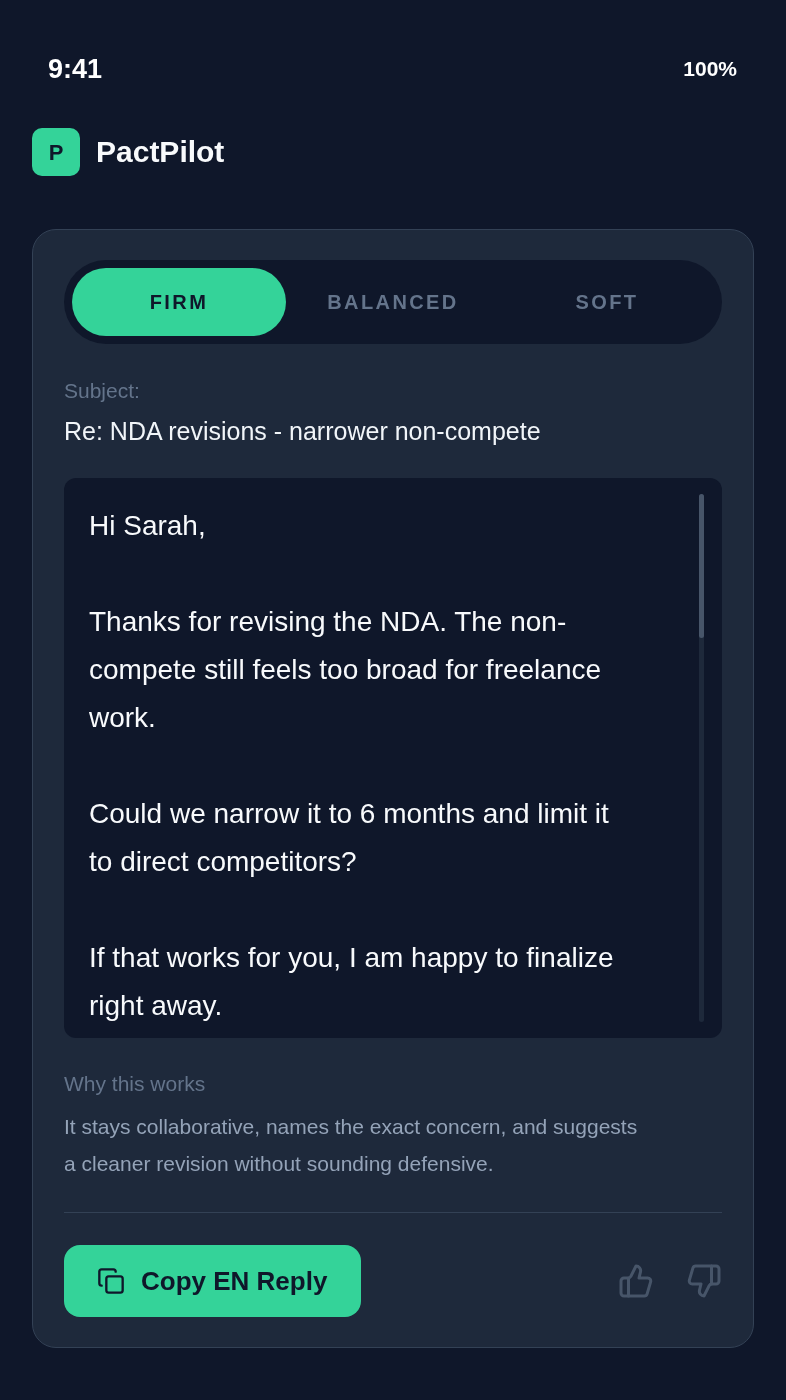  Describe the element at coordinates (303, 431) in the screenshot. I see `subject-line: Re: NDA revisions - narrower non-compete` at that location.